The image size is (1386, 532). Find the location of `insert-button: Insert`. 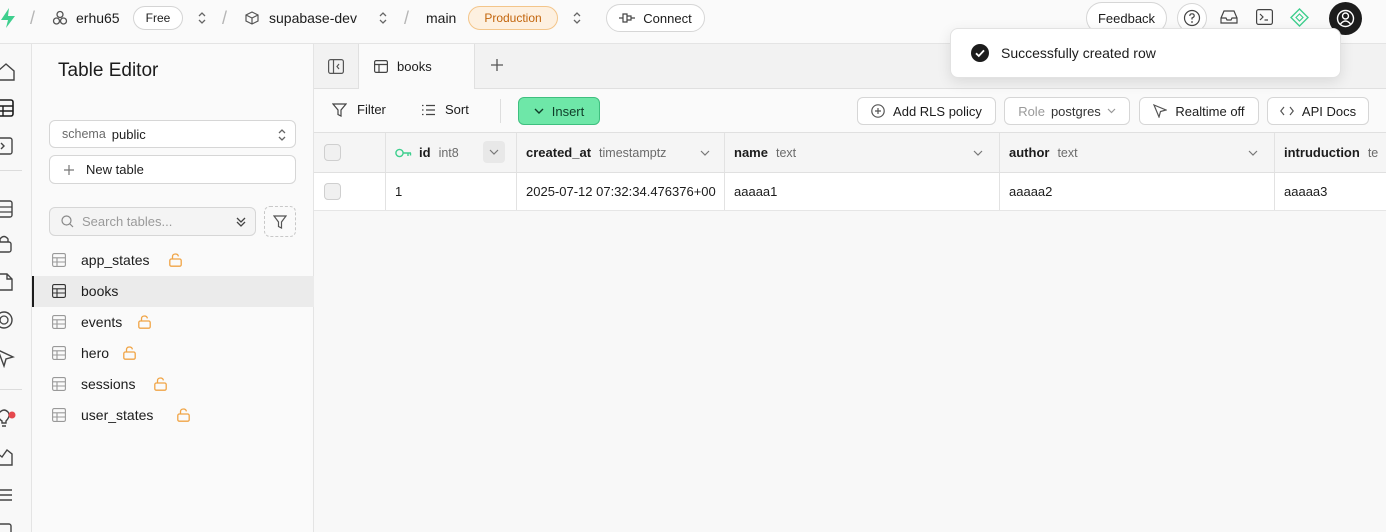

insert-button: Insert is located at coordinates (559, 111).